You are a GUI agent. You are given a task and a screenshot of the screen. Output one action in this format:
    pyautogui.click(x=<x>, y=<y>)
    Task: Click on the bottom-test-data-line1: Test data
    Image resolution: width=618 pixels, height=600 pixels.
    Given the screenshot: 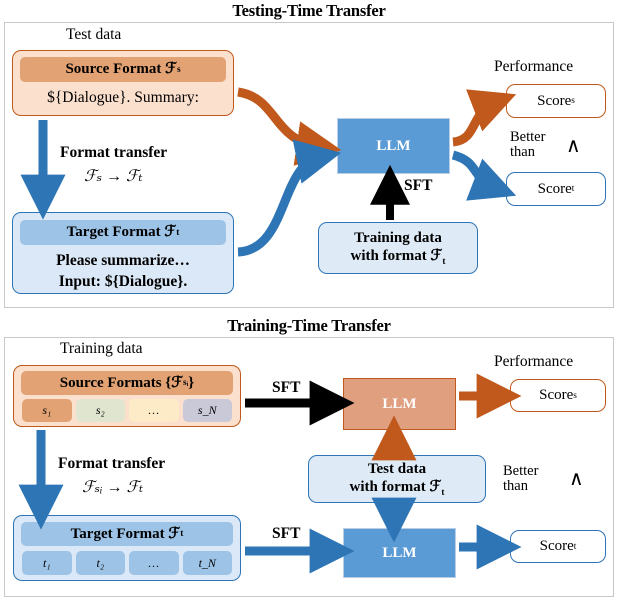 What is the action you would take?
    pyautogui.click(x=397, y=469)
    